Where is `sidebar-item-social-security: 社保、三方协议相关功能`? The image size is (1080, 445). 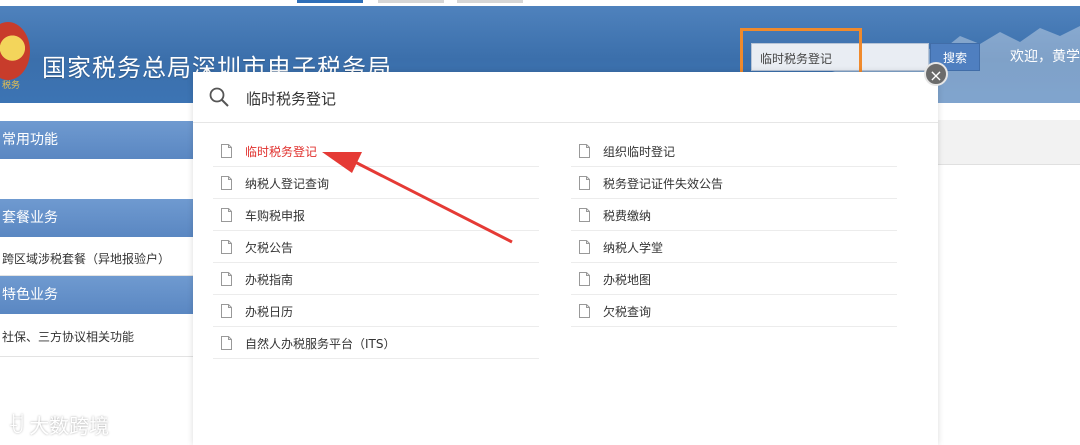
sidebar-item-social-security: 社保、三方协议相关功能 is located at coordinates (68, 336).